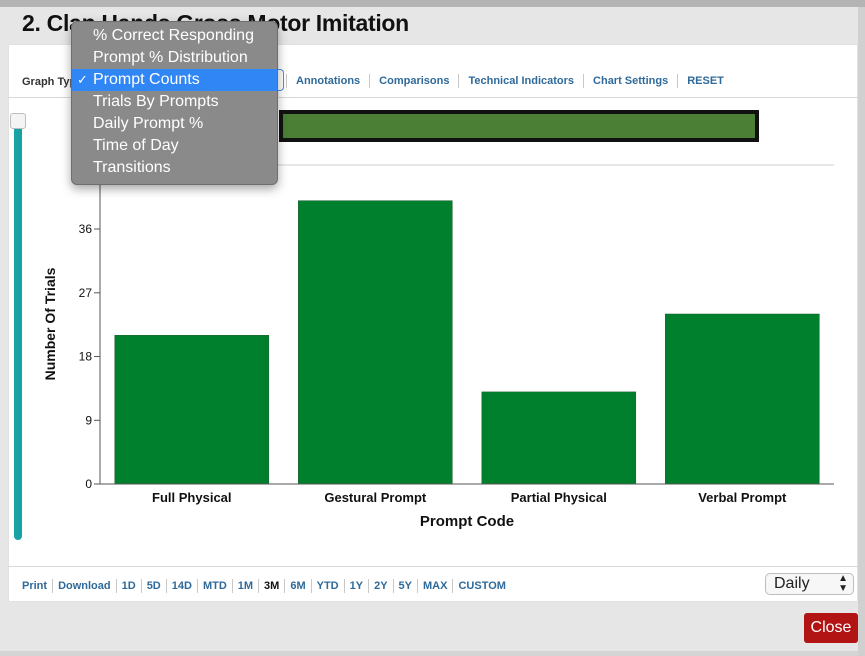 The height and width of the screenshot is (656, 865). I want to click on range-link-6m: 6M, so click(297, 586).